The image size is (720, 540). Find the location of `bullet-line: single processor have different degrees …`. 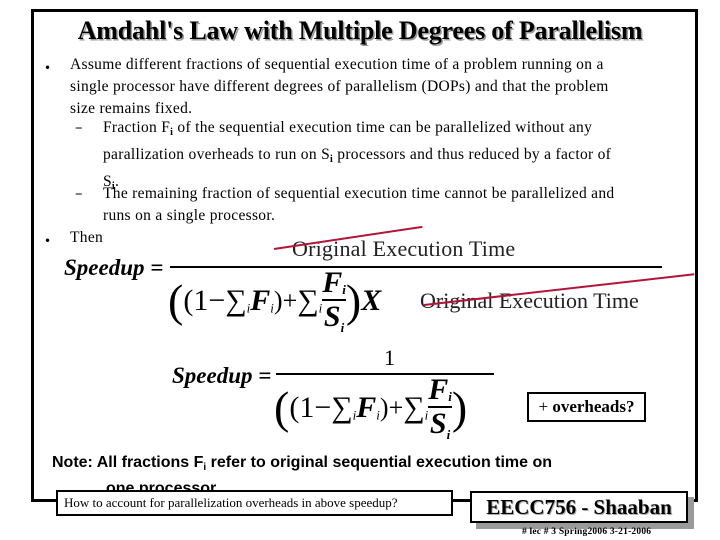

bullet-line: single processor have different degrees … is located at coordinates (339, 86).